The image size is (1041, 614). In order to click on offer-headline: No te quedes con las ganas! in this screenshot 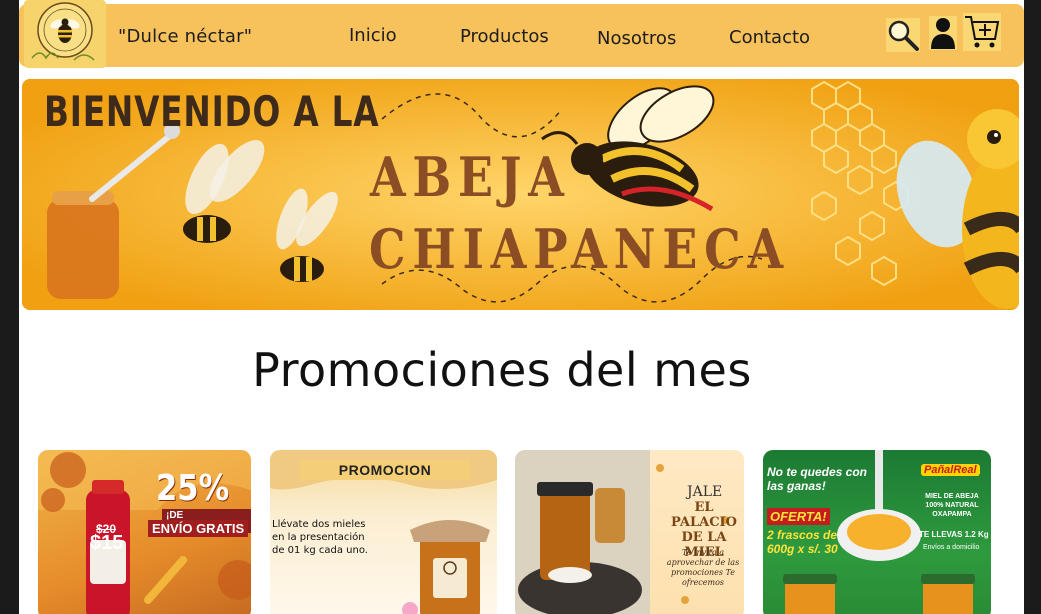, I will do `click(817, 479)`.